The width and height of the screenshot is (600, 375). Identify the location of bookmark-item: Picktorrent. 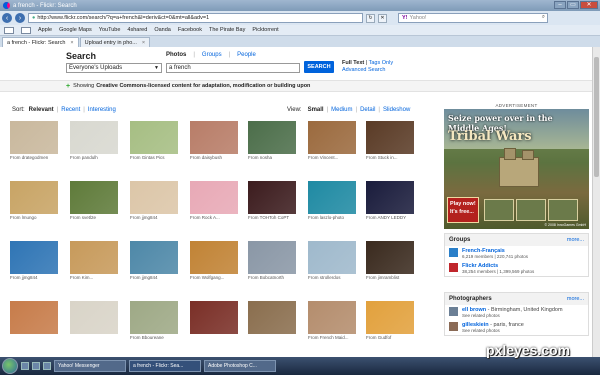
(265, 30).